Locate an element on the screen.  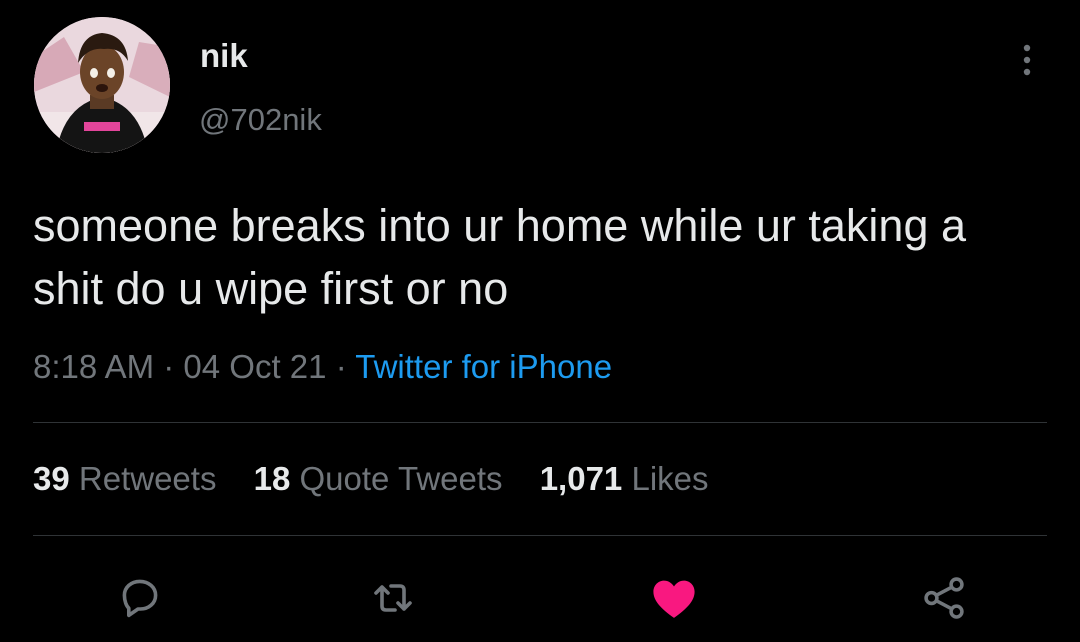
tweet-stats: 39 Retweets 18 Quote Tweets 1,071 Likes is located at coordinates (385, 479).